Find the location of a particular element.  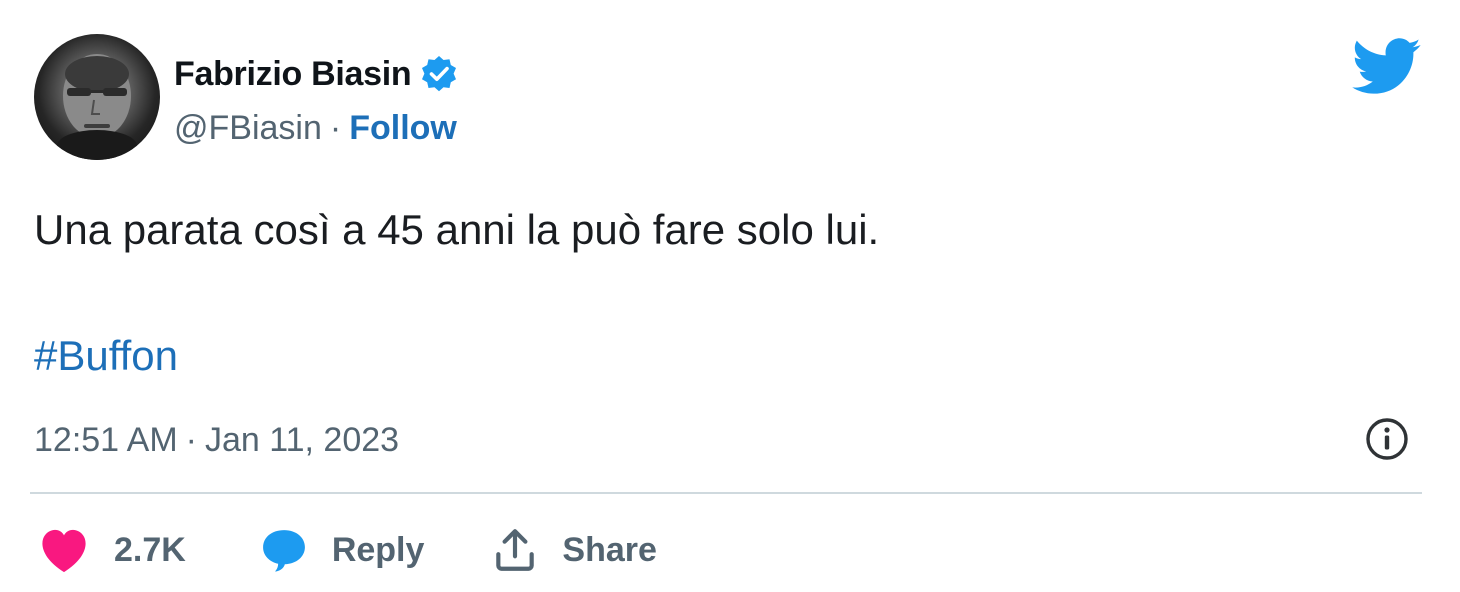

hashtag-link: #Buffon is located at coordinates (106, 356).